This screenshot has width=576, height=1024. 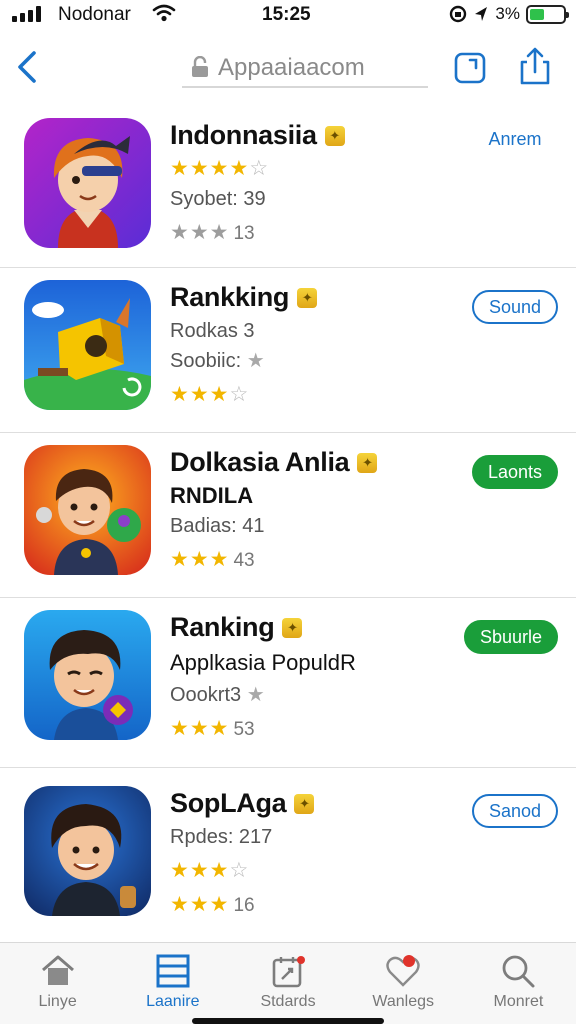 What do you see at coordinates (244, 560) in the screenshot?
I see `rating-count: 43` at bounding box center [244, 560].